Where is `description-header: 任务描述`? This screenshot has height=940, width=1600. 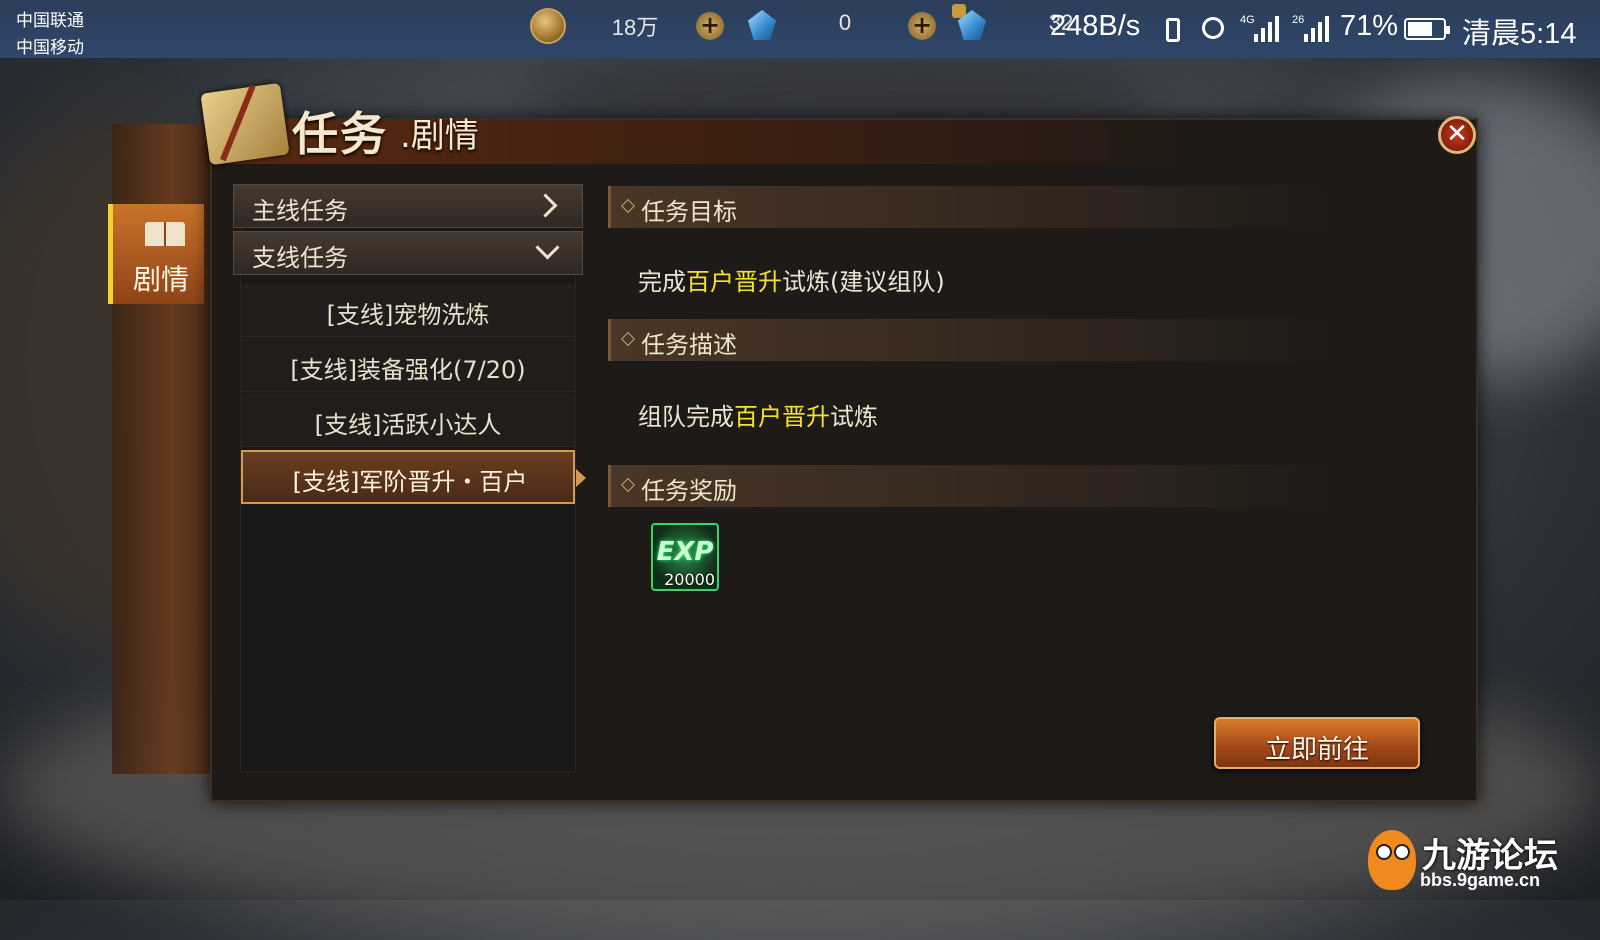
description-header: 任务描述 is located at coordinates (978, 340).